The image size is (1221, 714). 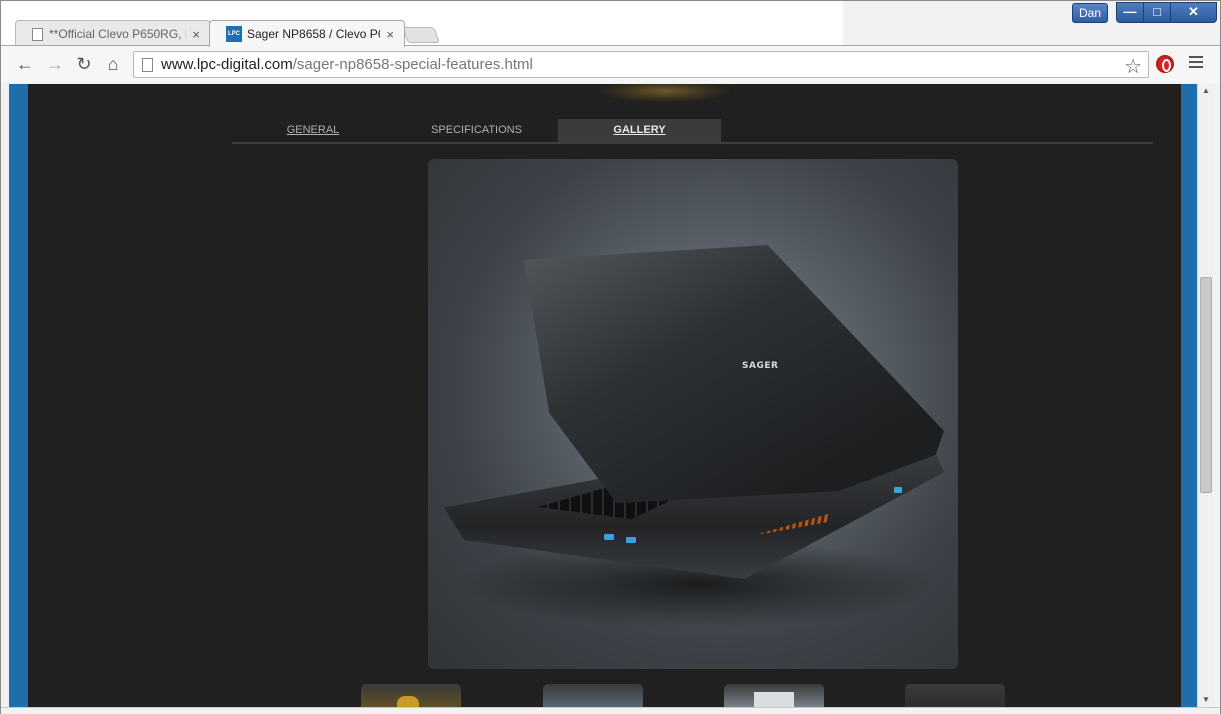 What do you see at coordinates (639, 130) in the screenshot?
I see `tab-gallery: GALLERY` at bounding box center [639, 130].